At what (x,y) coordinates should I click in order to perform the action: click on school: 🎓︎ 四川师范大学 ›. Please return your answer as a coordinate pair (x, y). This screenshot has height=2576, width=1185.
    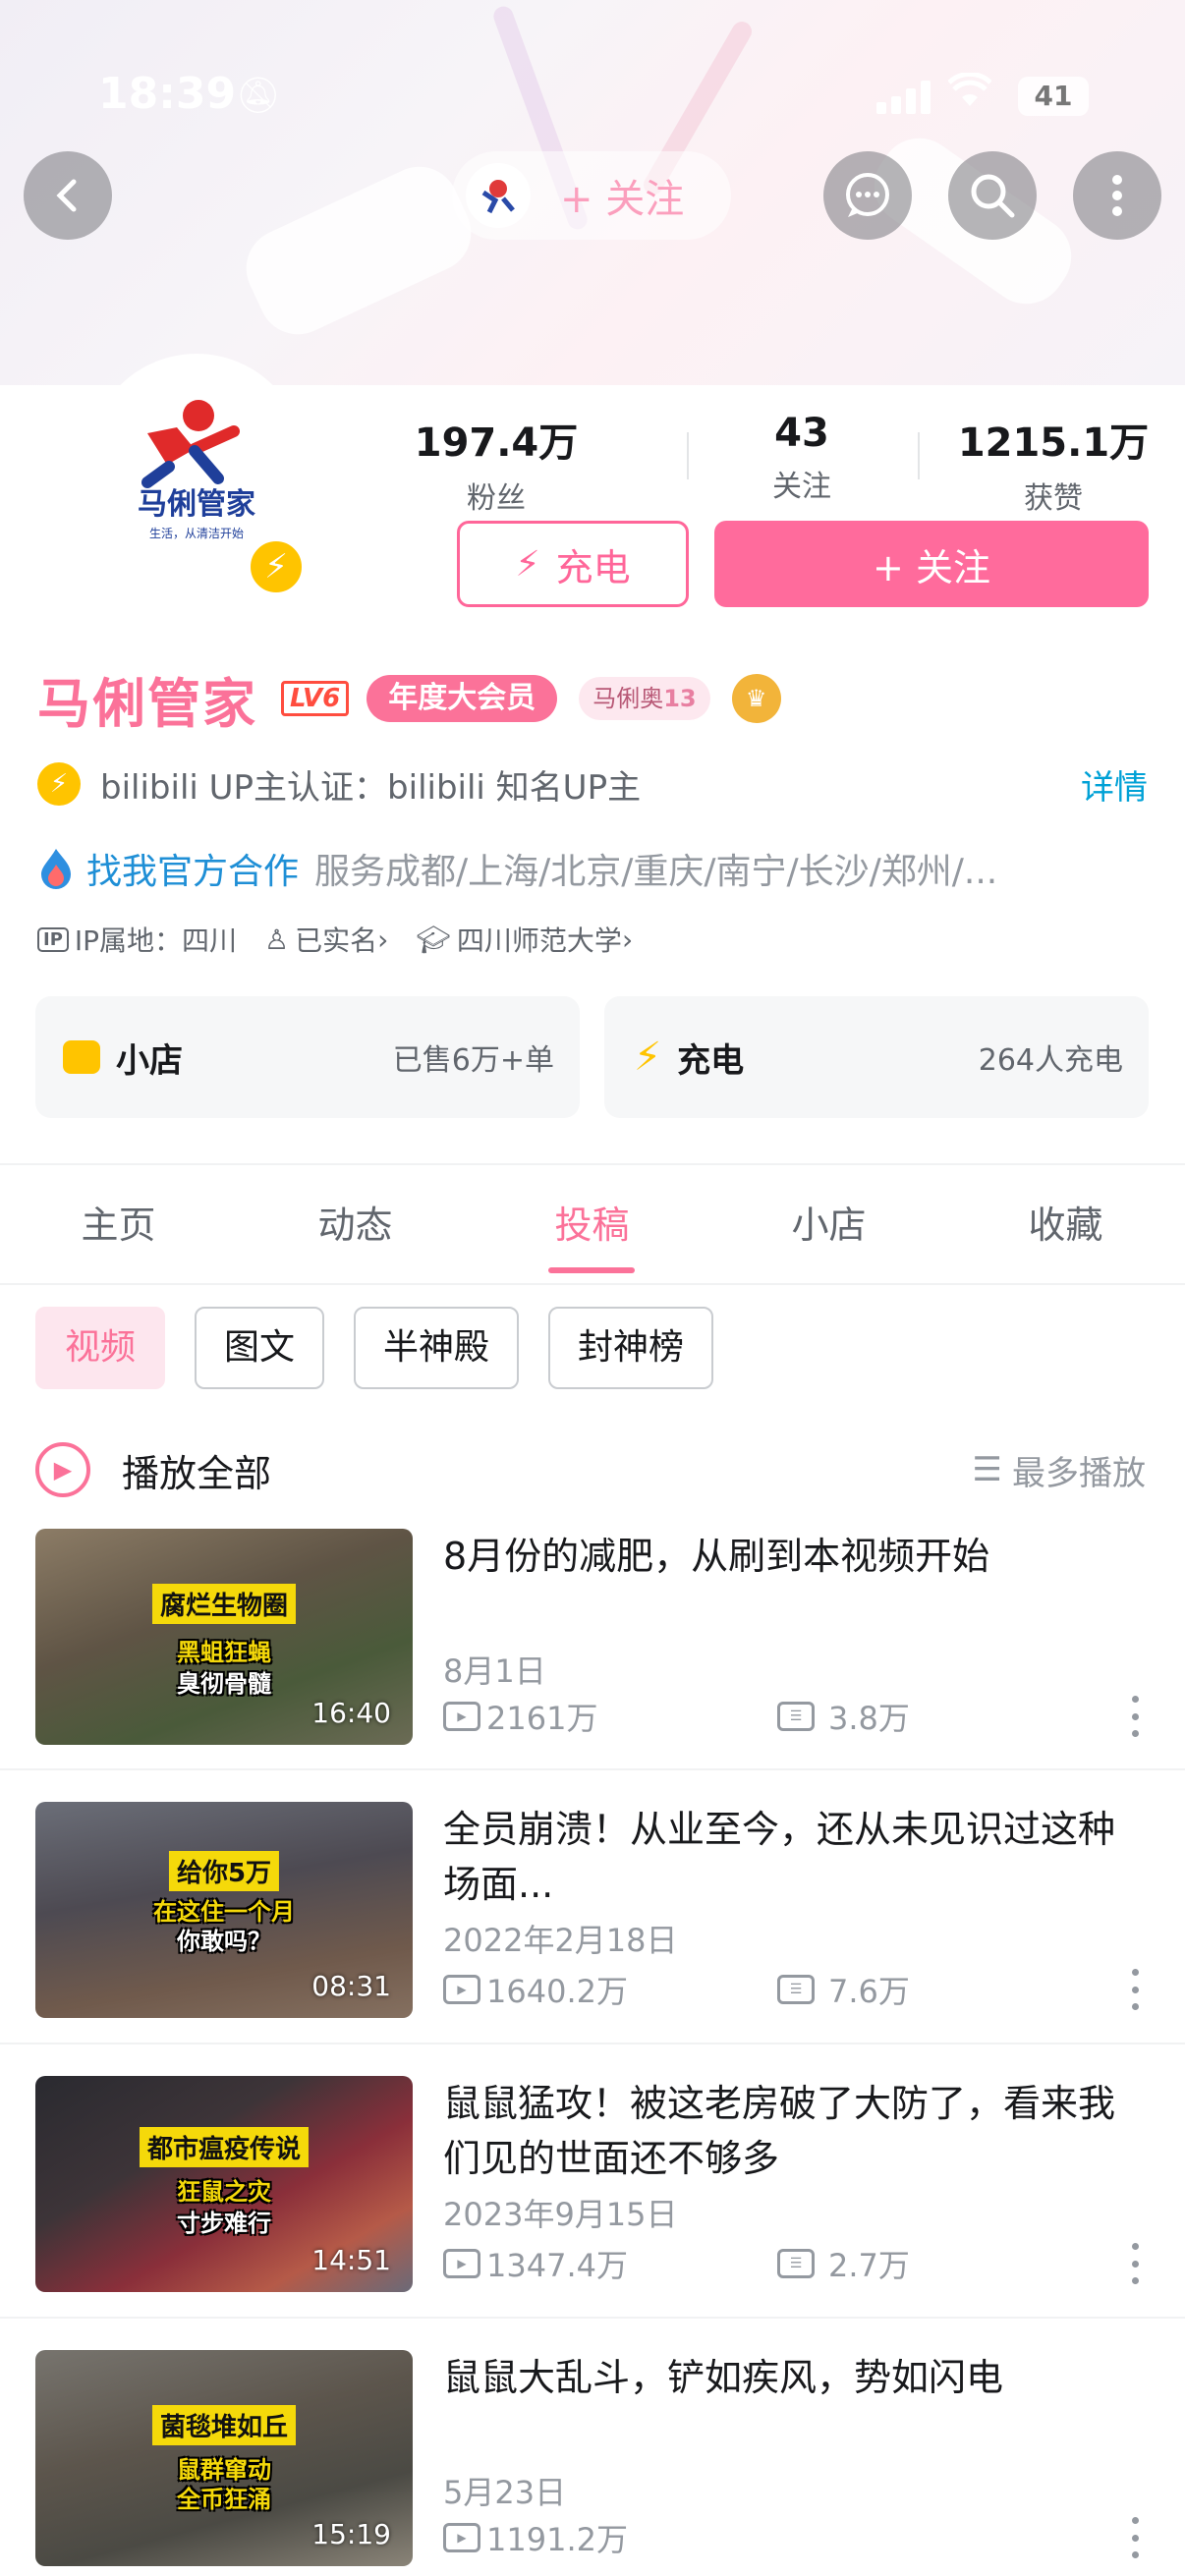
    Looking at the image, I should click on (525, 939).